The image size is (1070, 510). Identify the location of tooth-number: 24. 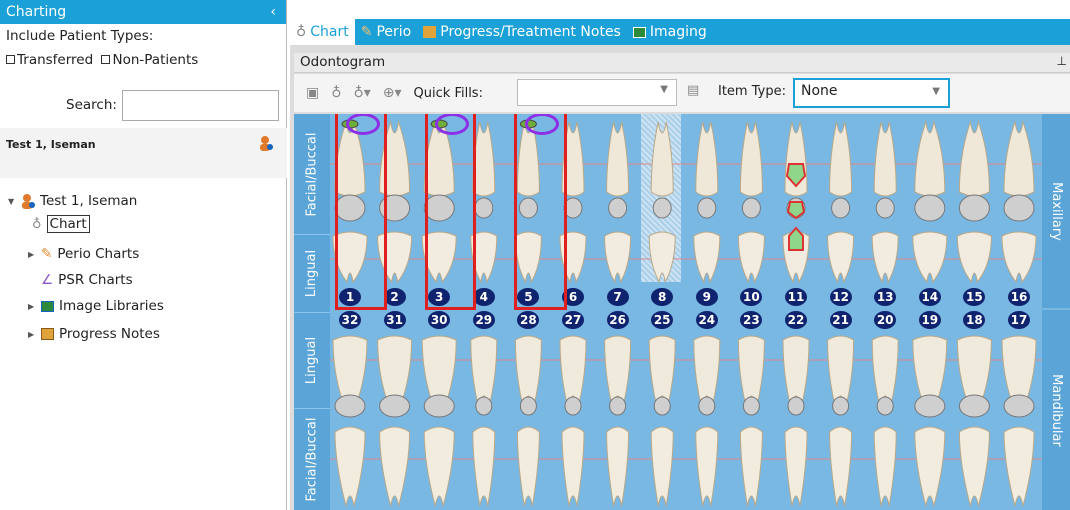
(706, 320).